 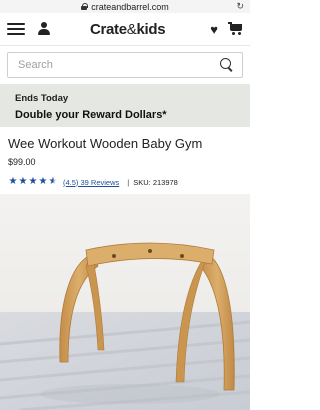 I want to click on search-area, so click(x=125, y=65).